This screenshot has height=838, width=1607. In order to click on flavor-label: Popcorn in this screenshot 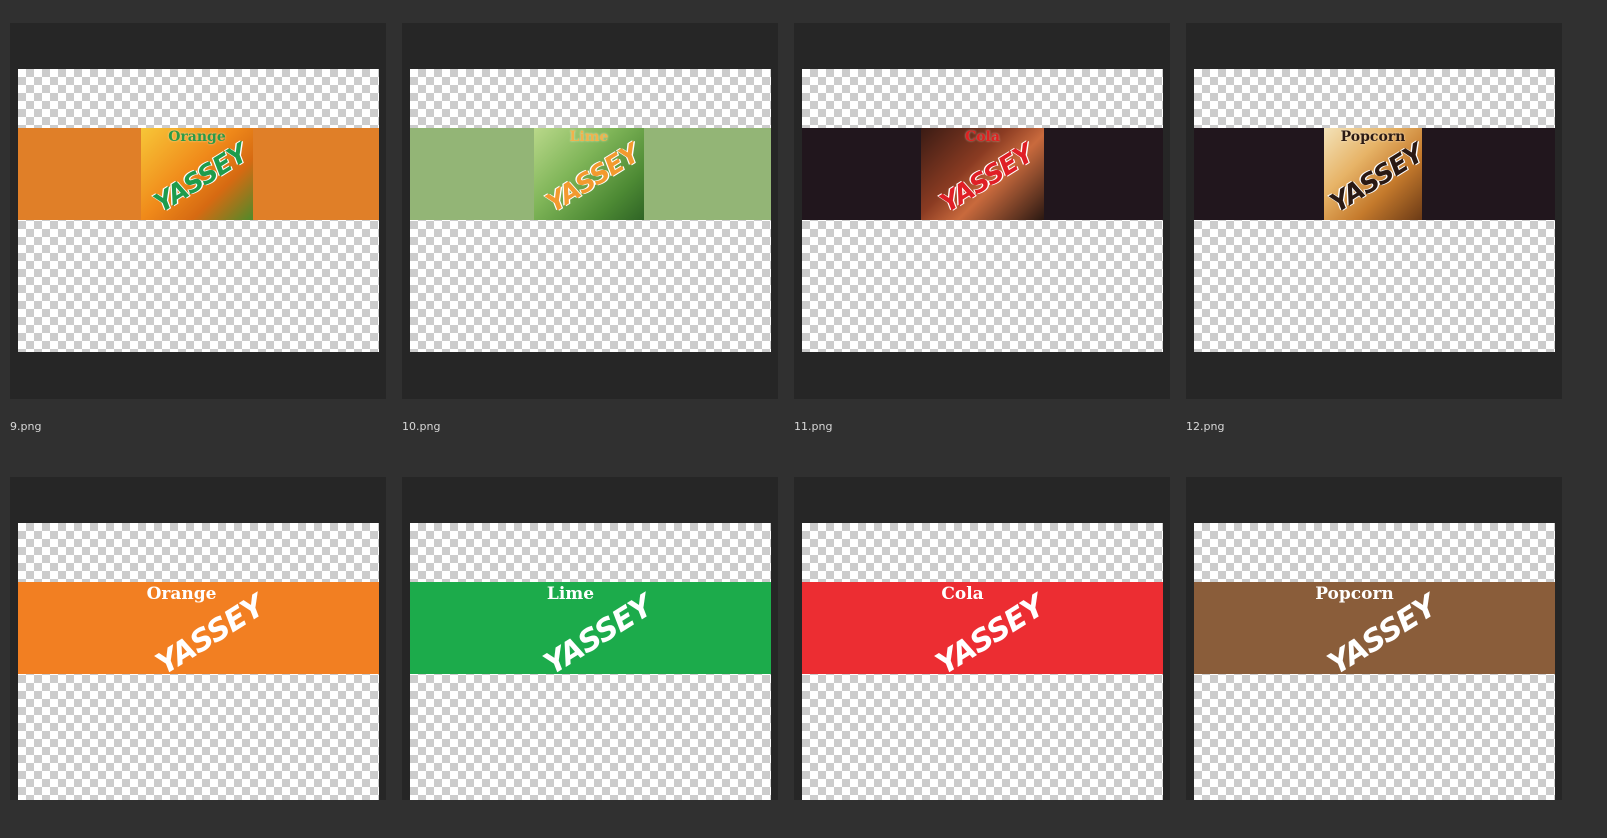, I will do `click(1354, 594)`.